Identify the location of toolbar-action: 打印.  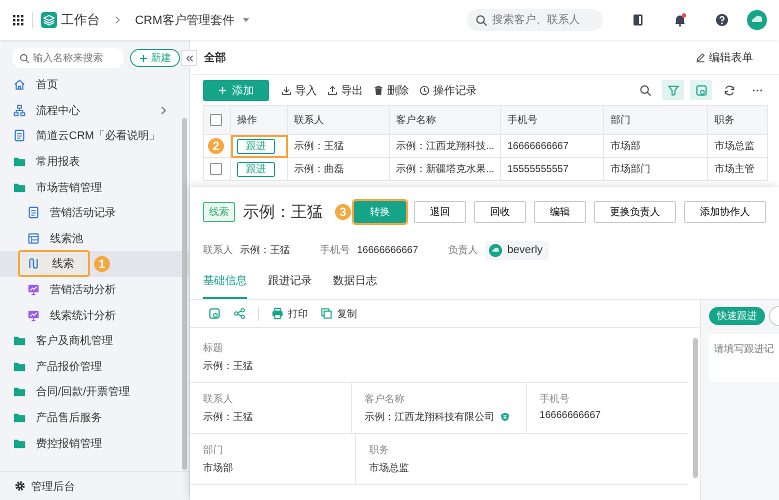
(289, 313).